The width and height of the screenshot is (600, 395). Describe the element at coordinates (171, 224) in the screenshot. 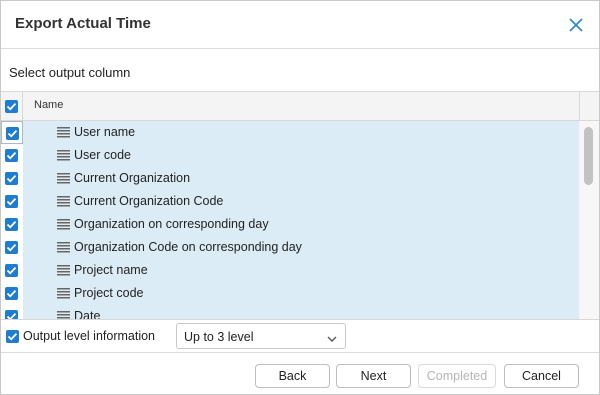

I see `row-label: Organization on corresponding day` at that location.